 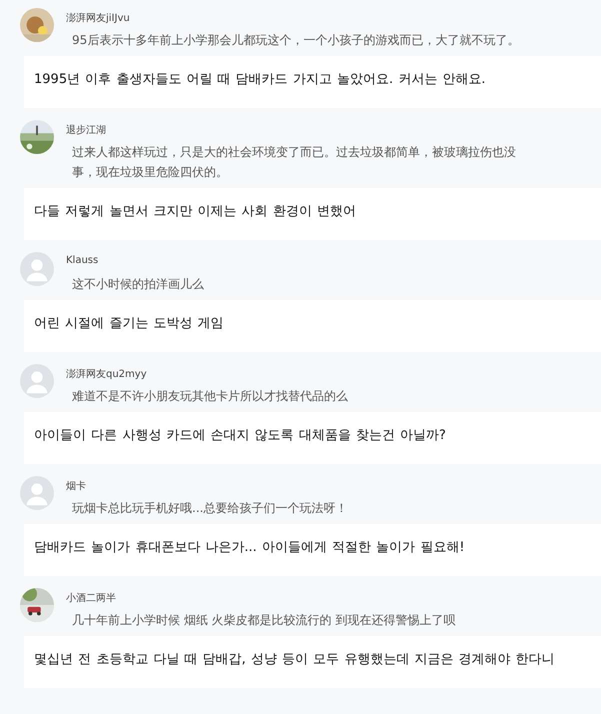 I want to click on comment-text: 这不小时候的拍洋画儿么, so click(x=138, y=284).